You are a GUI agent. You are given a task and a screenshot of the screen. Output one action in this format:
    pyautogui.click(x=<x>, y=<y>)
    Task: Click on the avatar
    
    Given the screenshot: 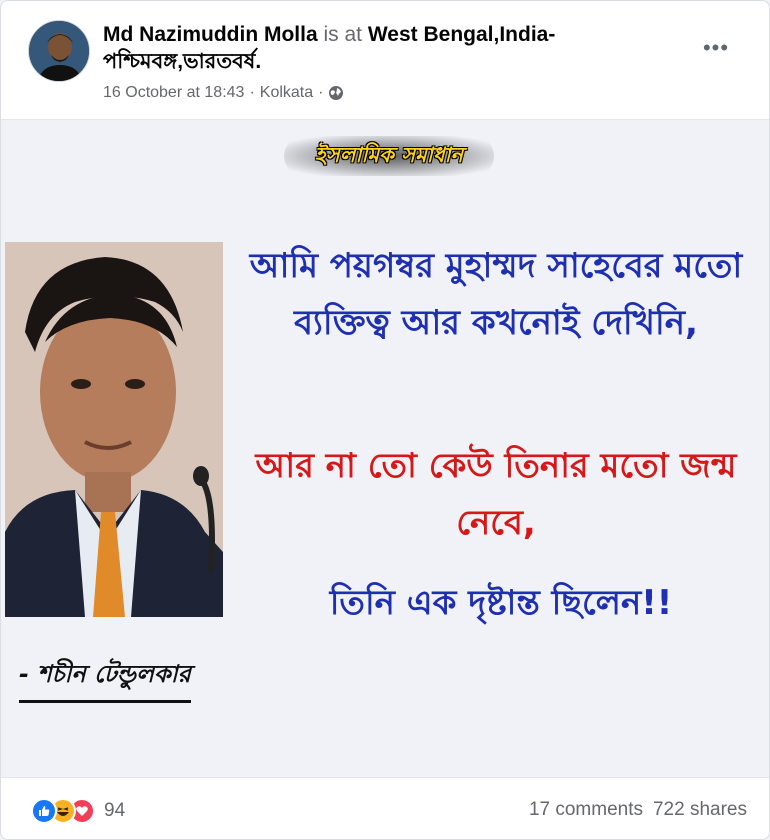 What is the action you would take?
    pyautogui.click(x=59, y=51)
    